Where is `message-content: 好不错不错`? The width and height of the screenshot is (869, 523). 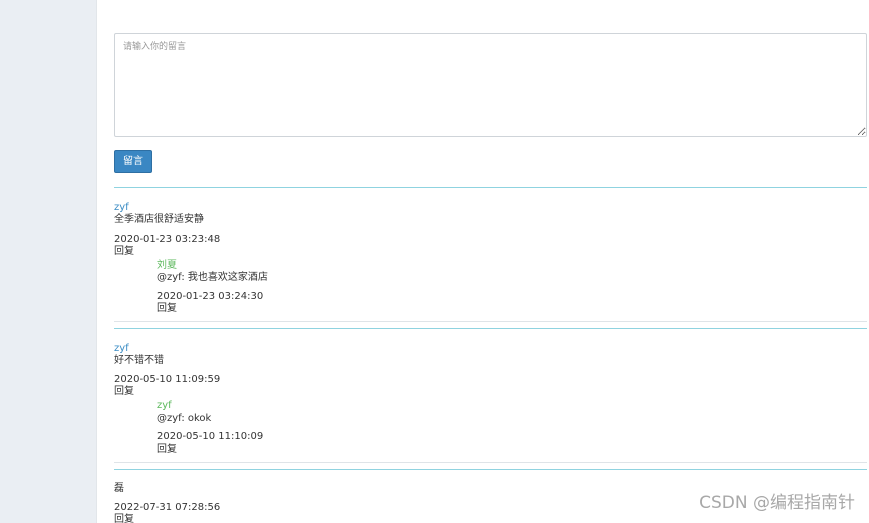 message-content: 好不错不错 is located at coordinates (139, 360).